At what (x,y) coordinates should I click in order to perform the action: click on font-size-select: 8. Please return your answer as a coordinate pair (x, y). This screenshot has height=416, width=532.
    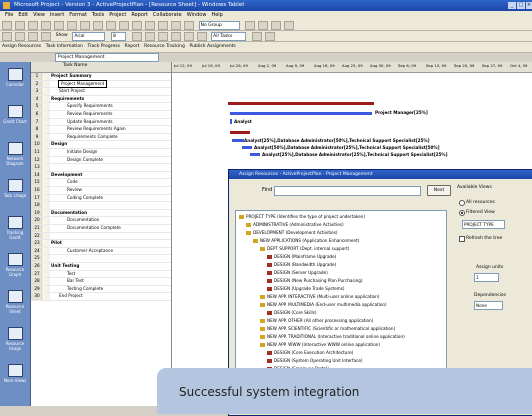
    Looking at the image, I should click on (118, 36).